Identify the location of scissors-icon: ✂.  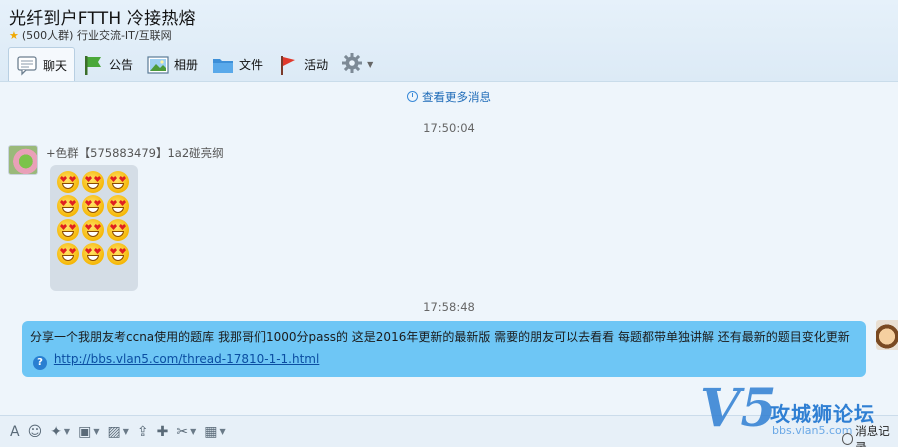
(182, 431).